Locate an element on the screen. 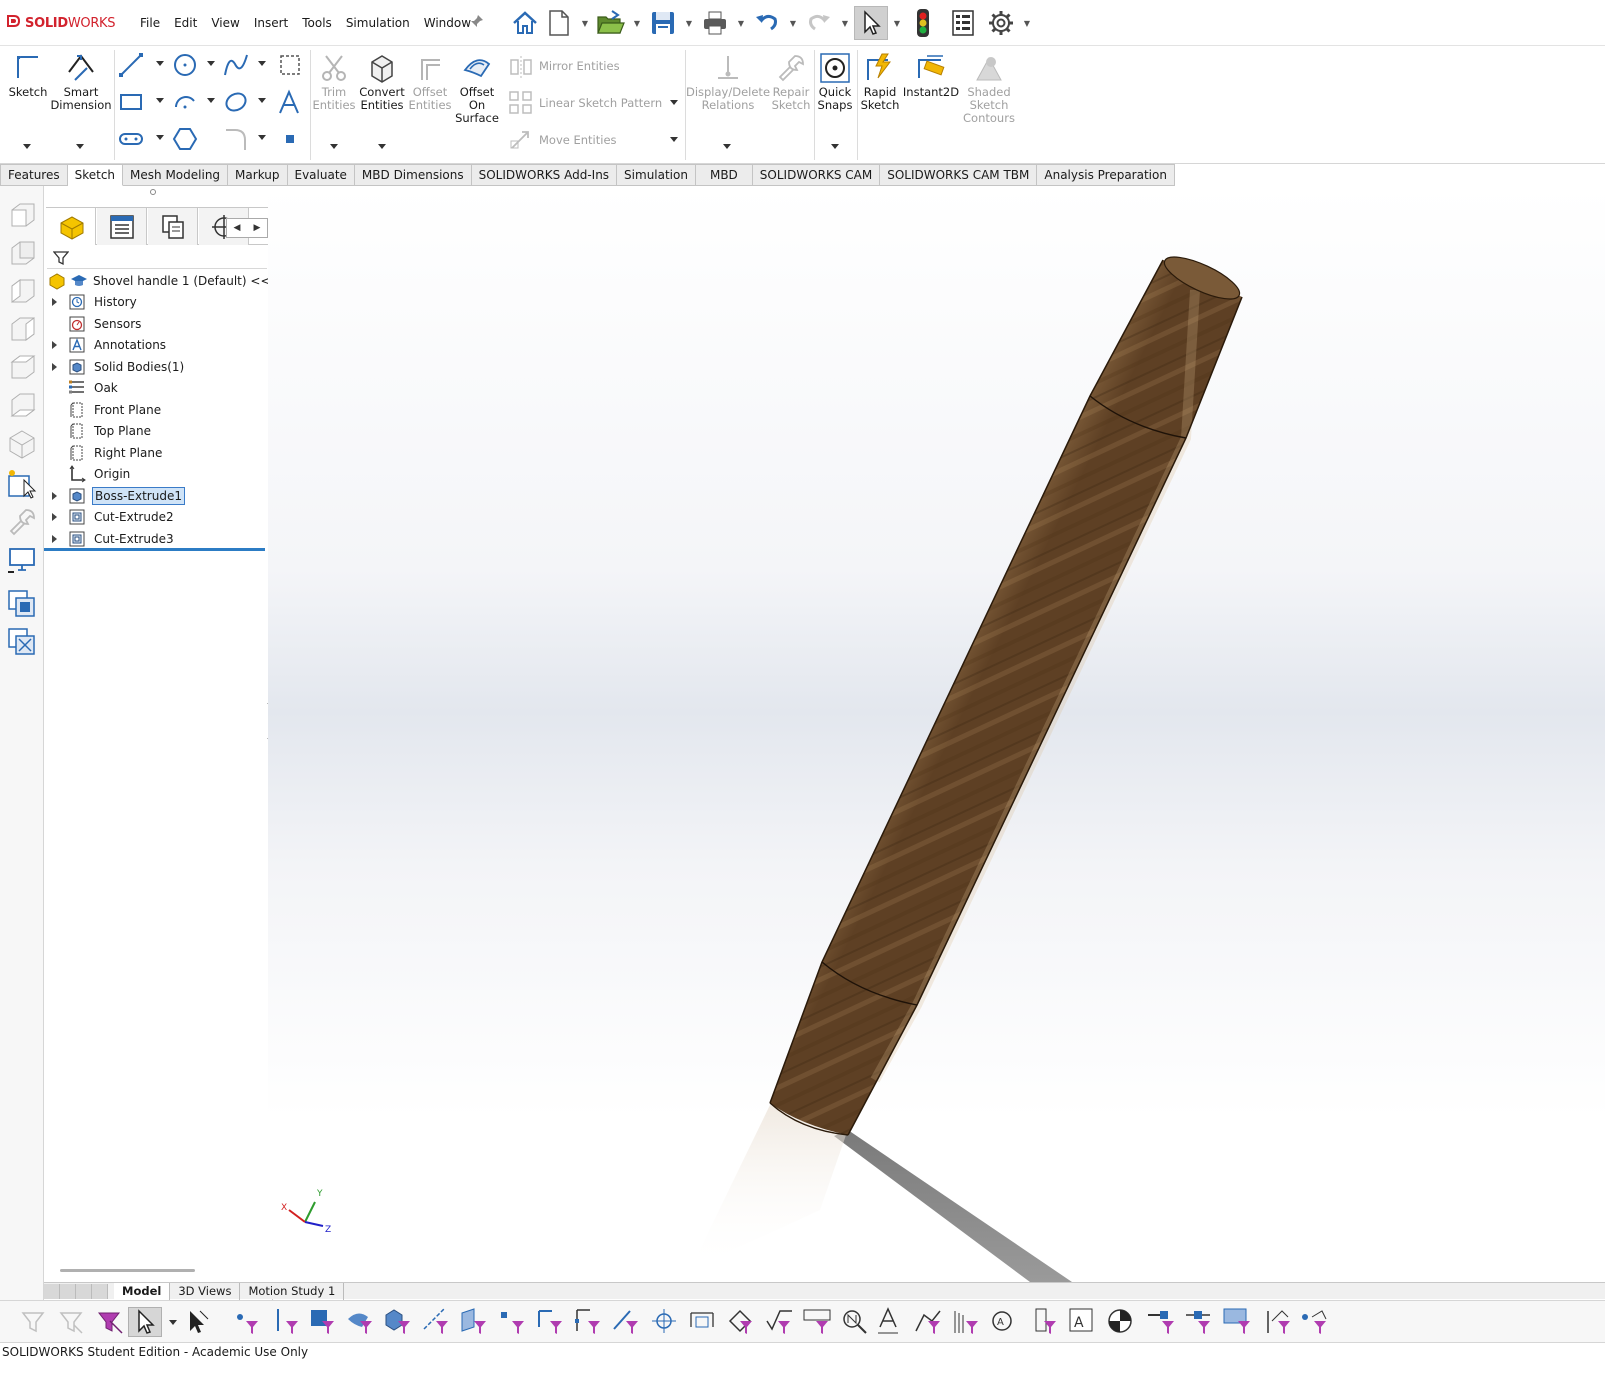  back-view-icon is located at coordinates (22, 254).